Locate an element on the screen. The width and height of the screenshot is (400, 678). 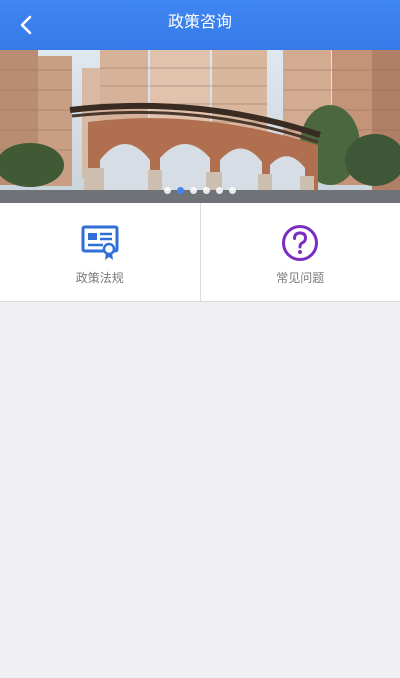
page-title: 政策咨询 is located at coordinates (199, 21).